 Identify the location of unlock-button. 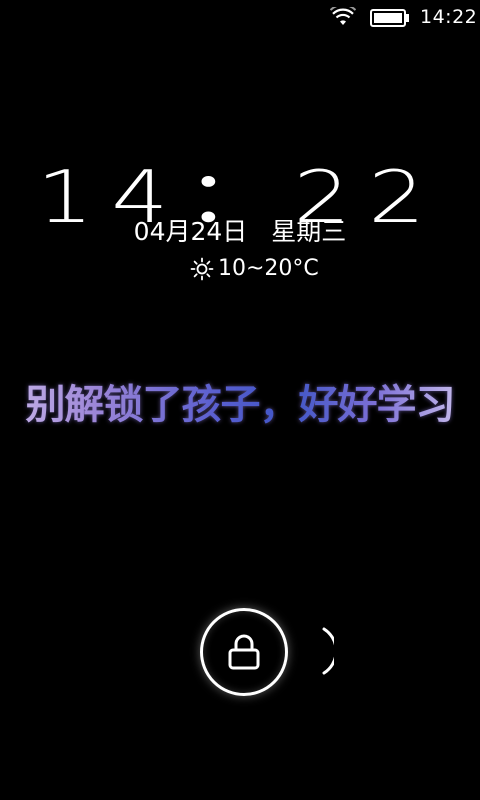
(244, 652).